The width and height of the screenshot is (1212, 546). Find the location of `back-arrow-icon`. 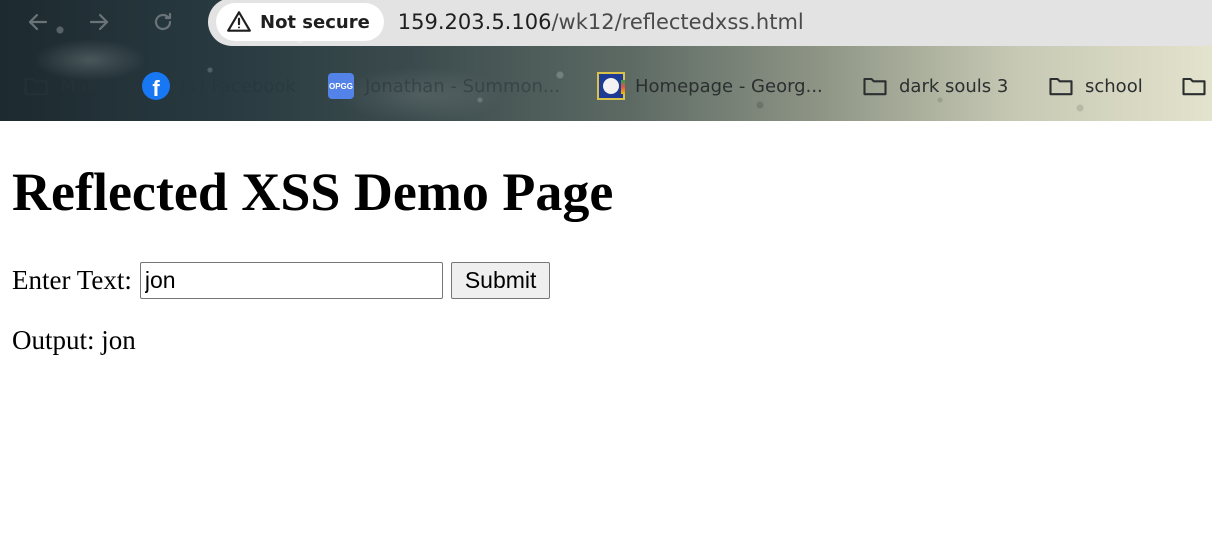

back-arrow-icon is located at coordinates (38, 22).